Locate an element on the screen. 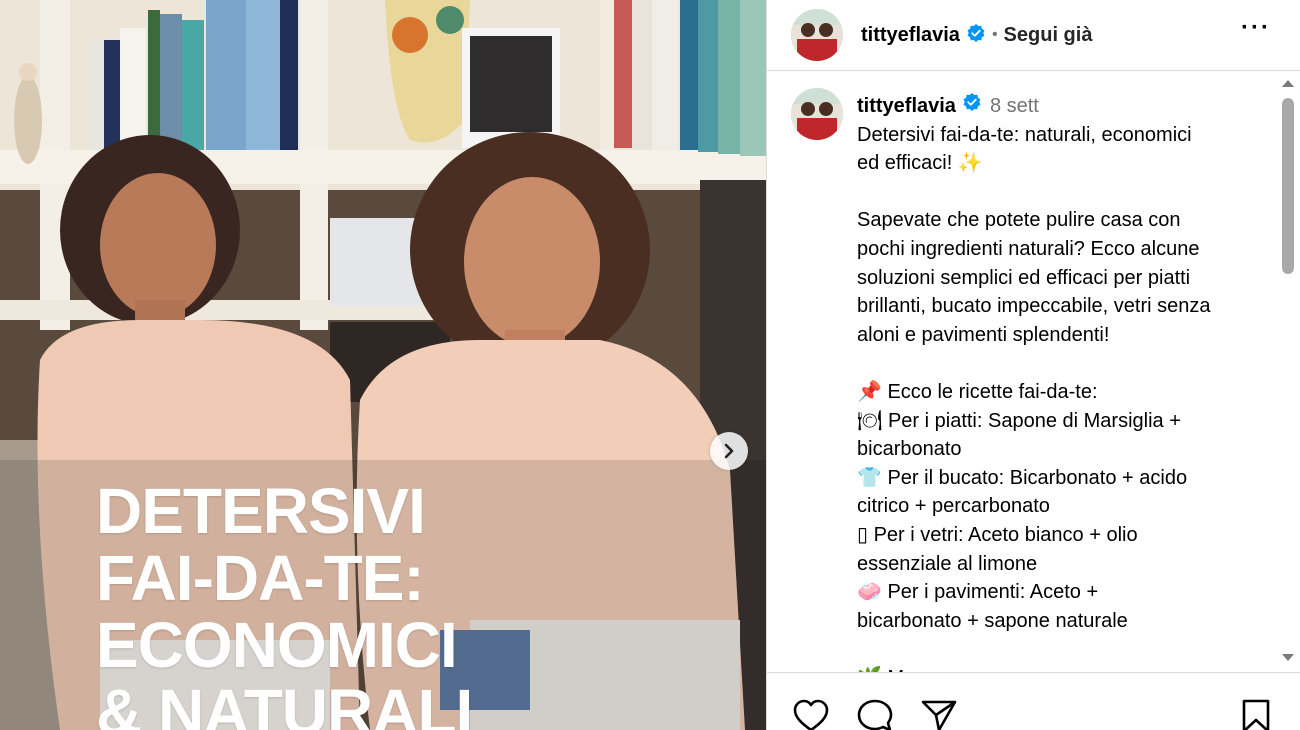 This screenshot has height=730, width=1300. like-button is located at coordinates (811, 714).